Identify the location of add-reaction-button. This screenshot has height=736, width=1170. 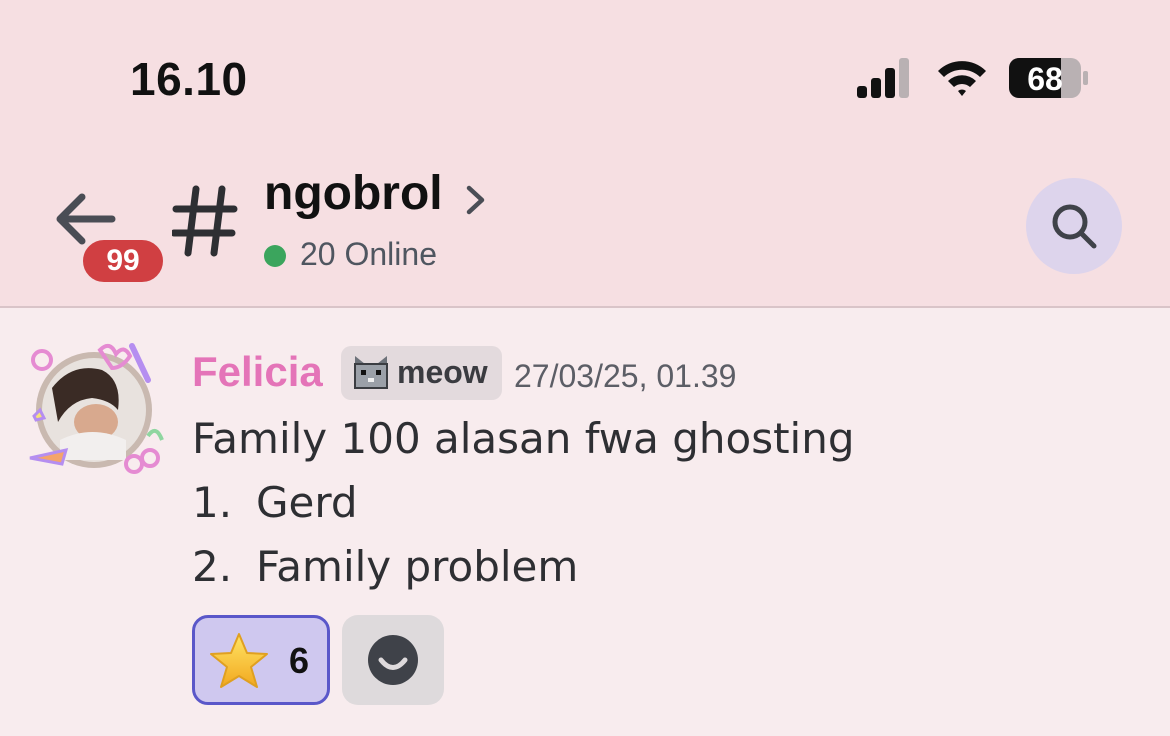
(393, 660).